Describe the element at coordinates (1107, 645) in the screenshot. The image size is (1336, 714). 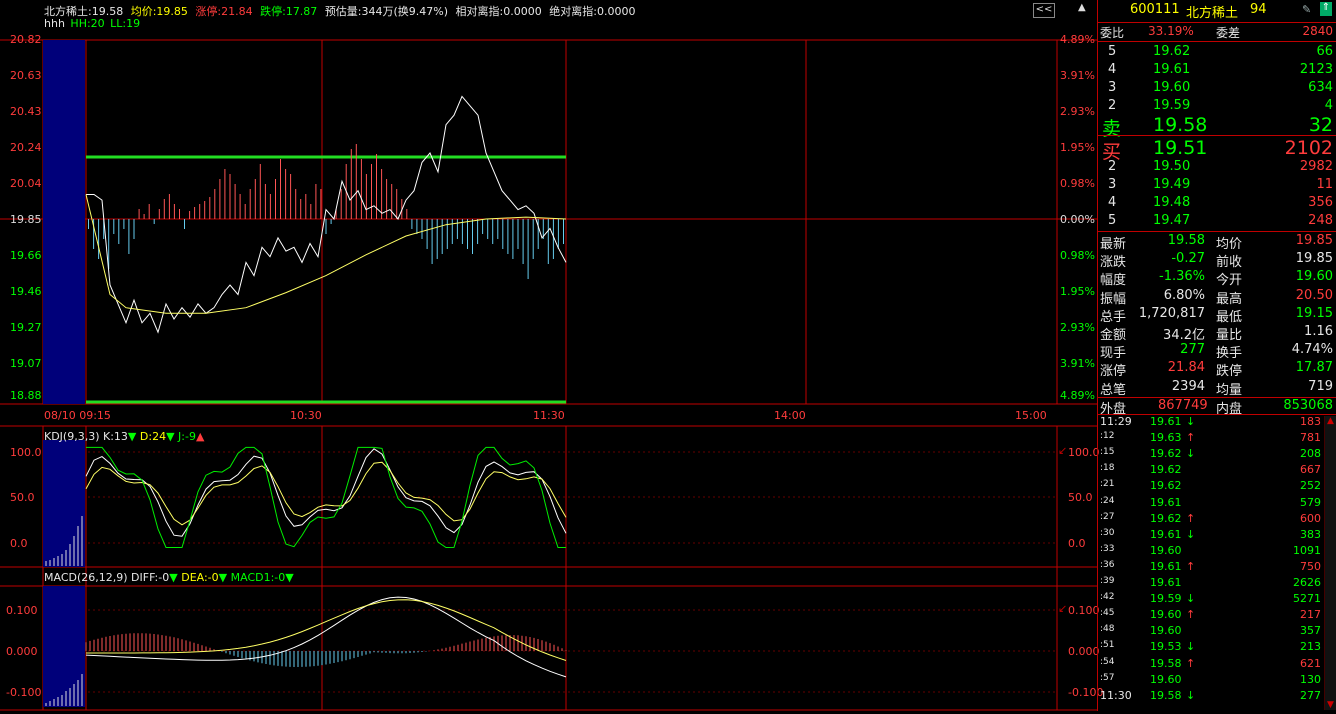
I see `tick-time: :51` at that location.